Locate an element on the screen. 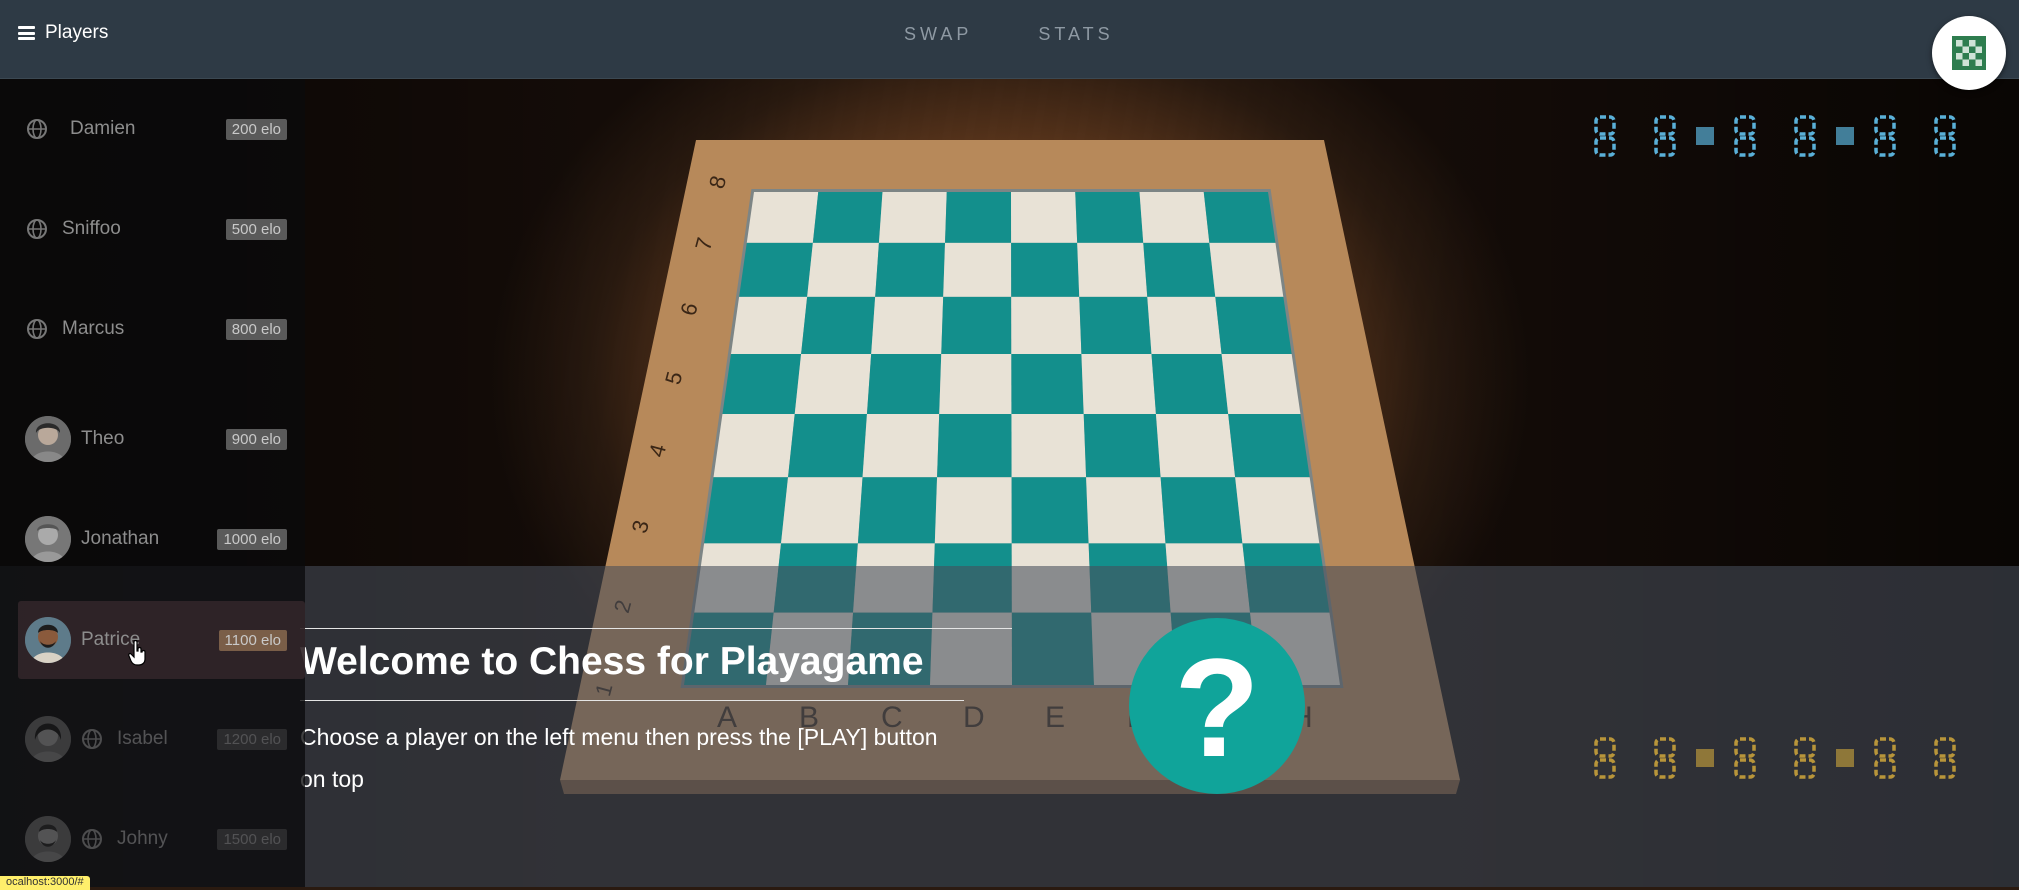 The height and width of the screenshot is (890, 2019). player-item-damien: Damien 200 elo is located at coordinates (161, 129).